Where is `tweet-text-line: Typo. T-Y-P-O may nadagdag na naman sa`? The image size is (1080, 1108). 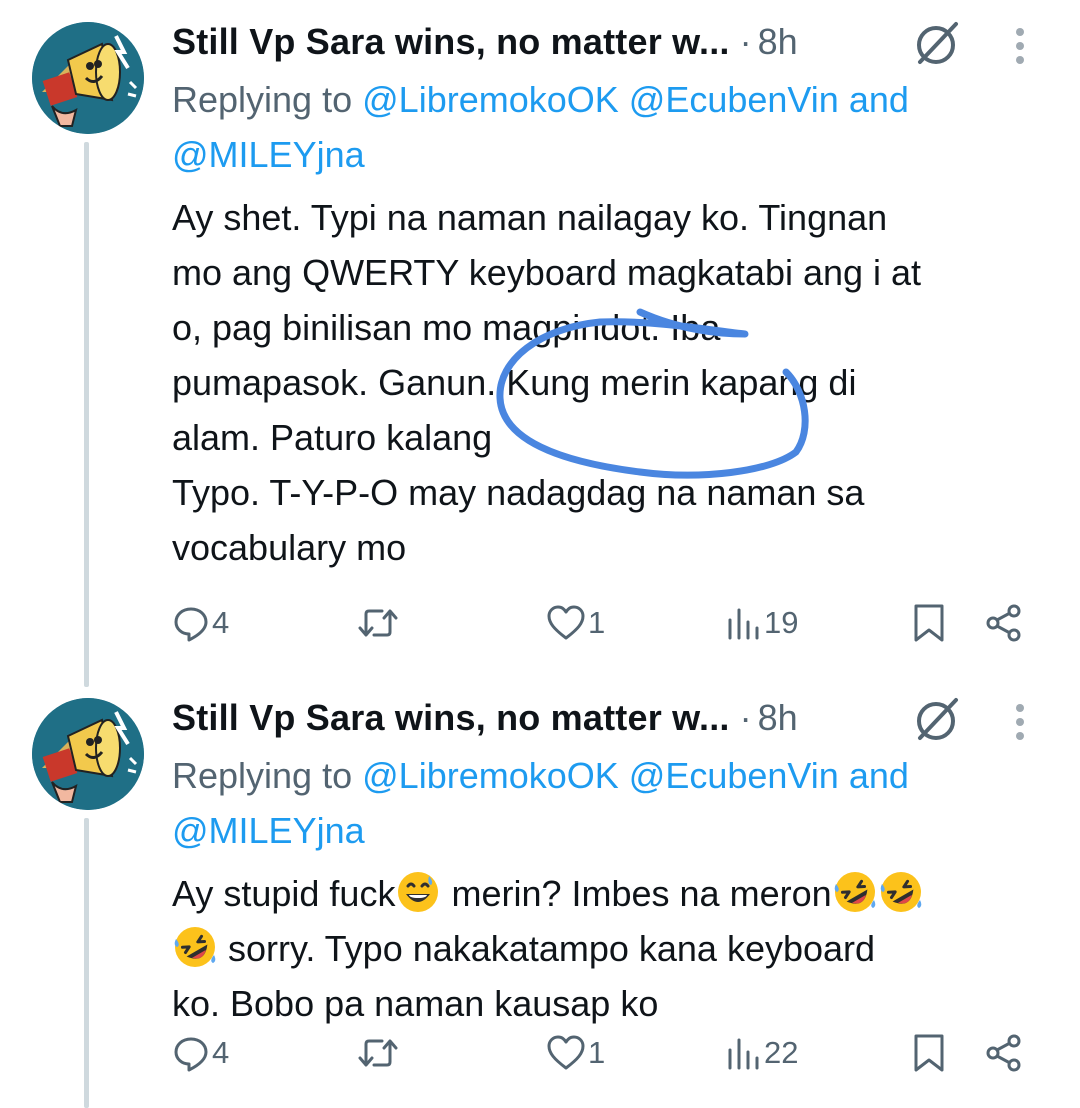 tweet-text-line: Typo. T-Y-P-O may nadagdag na naman sa is located at coordinates (518, 492).